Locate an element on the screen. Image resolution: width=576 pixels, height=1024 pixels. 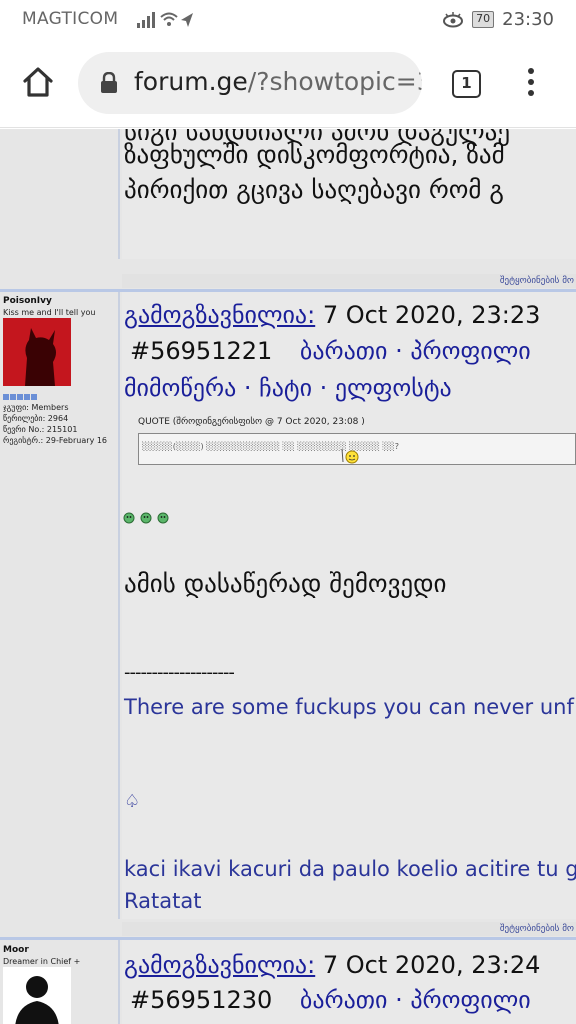
url-text: forum.ge/?showtopic=3 is located at coordinates (278, 81).